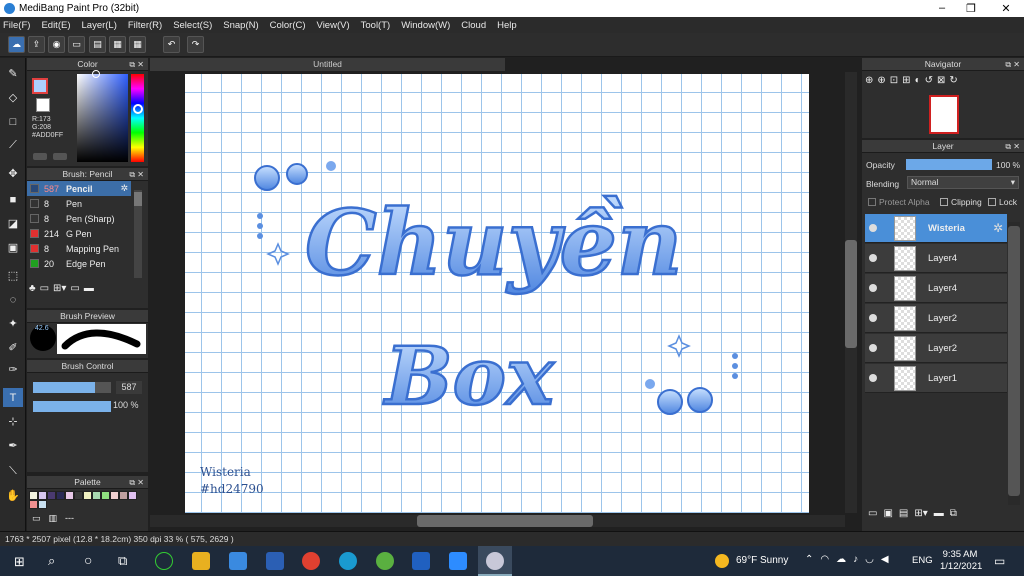 The image size is (1024, 576). I want to click on windows-start-icon: ⊞, so click(19, 562).